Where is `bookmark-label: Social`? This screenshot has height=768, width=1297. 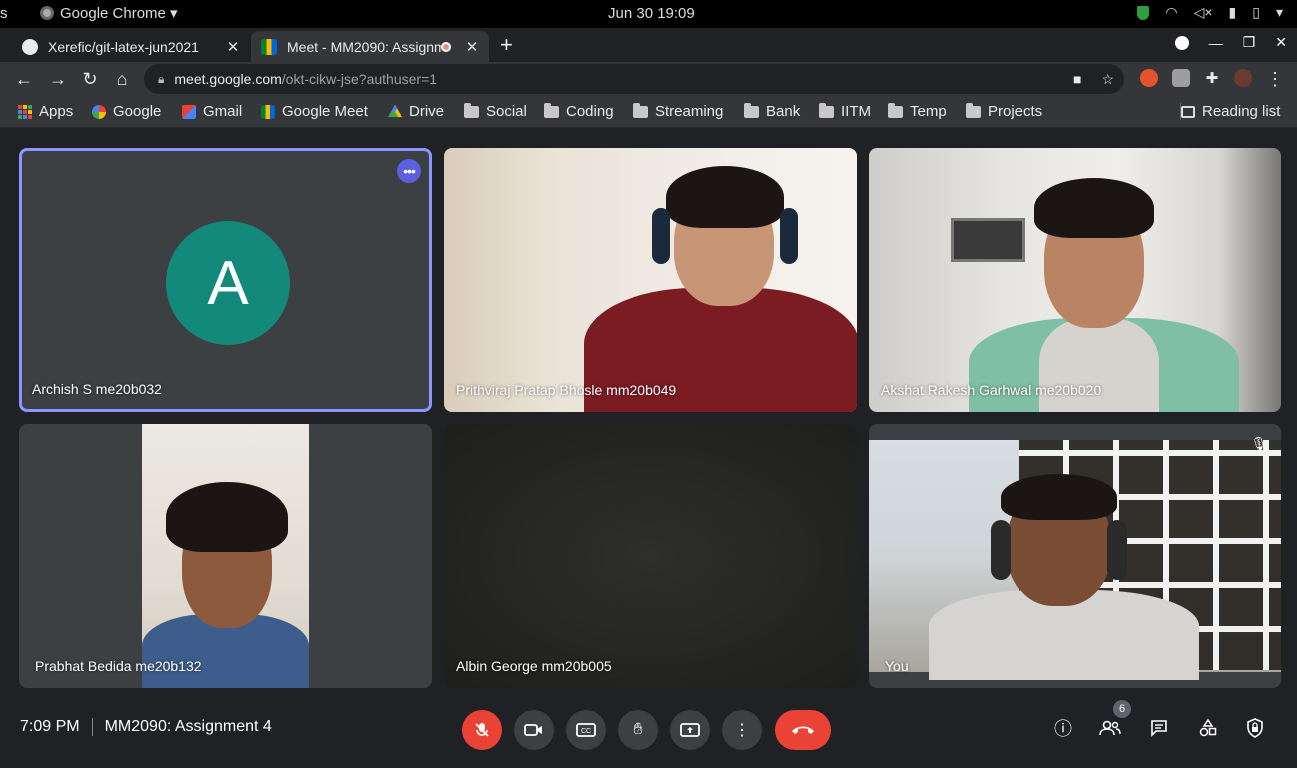
bookmark-label: Social is located at coordinates (506, 111).